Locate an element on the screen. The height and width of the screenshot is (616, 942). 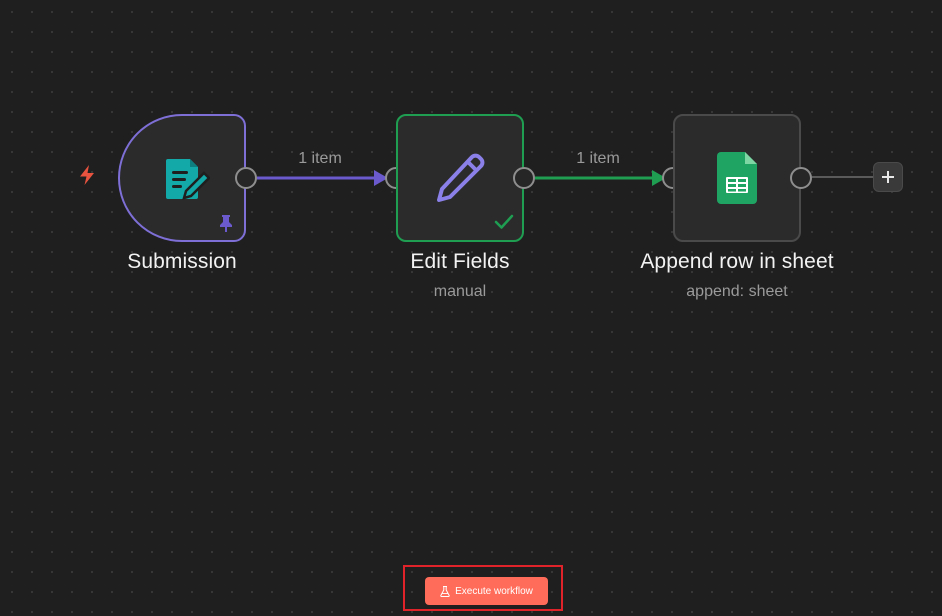
node-submission is located at coordinates (182, 178).